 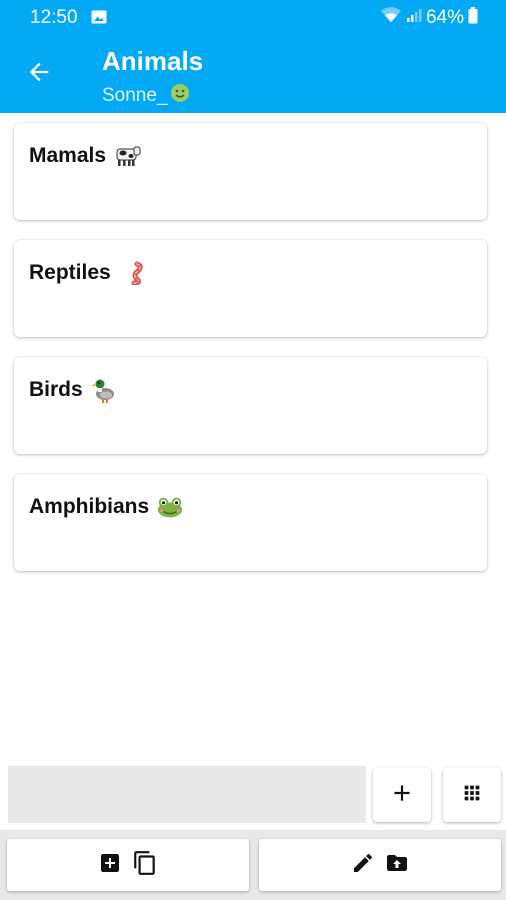 I want to click on add-copy-button, so click(x=128, y=865).